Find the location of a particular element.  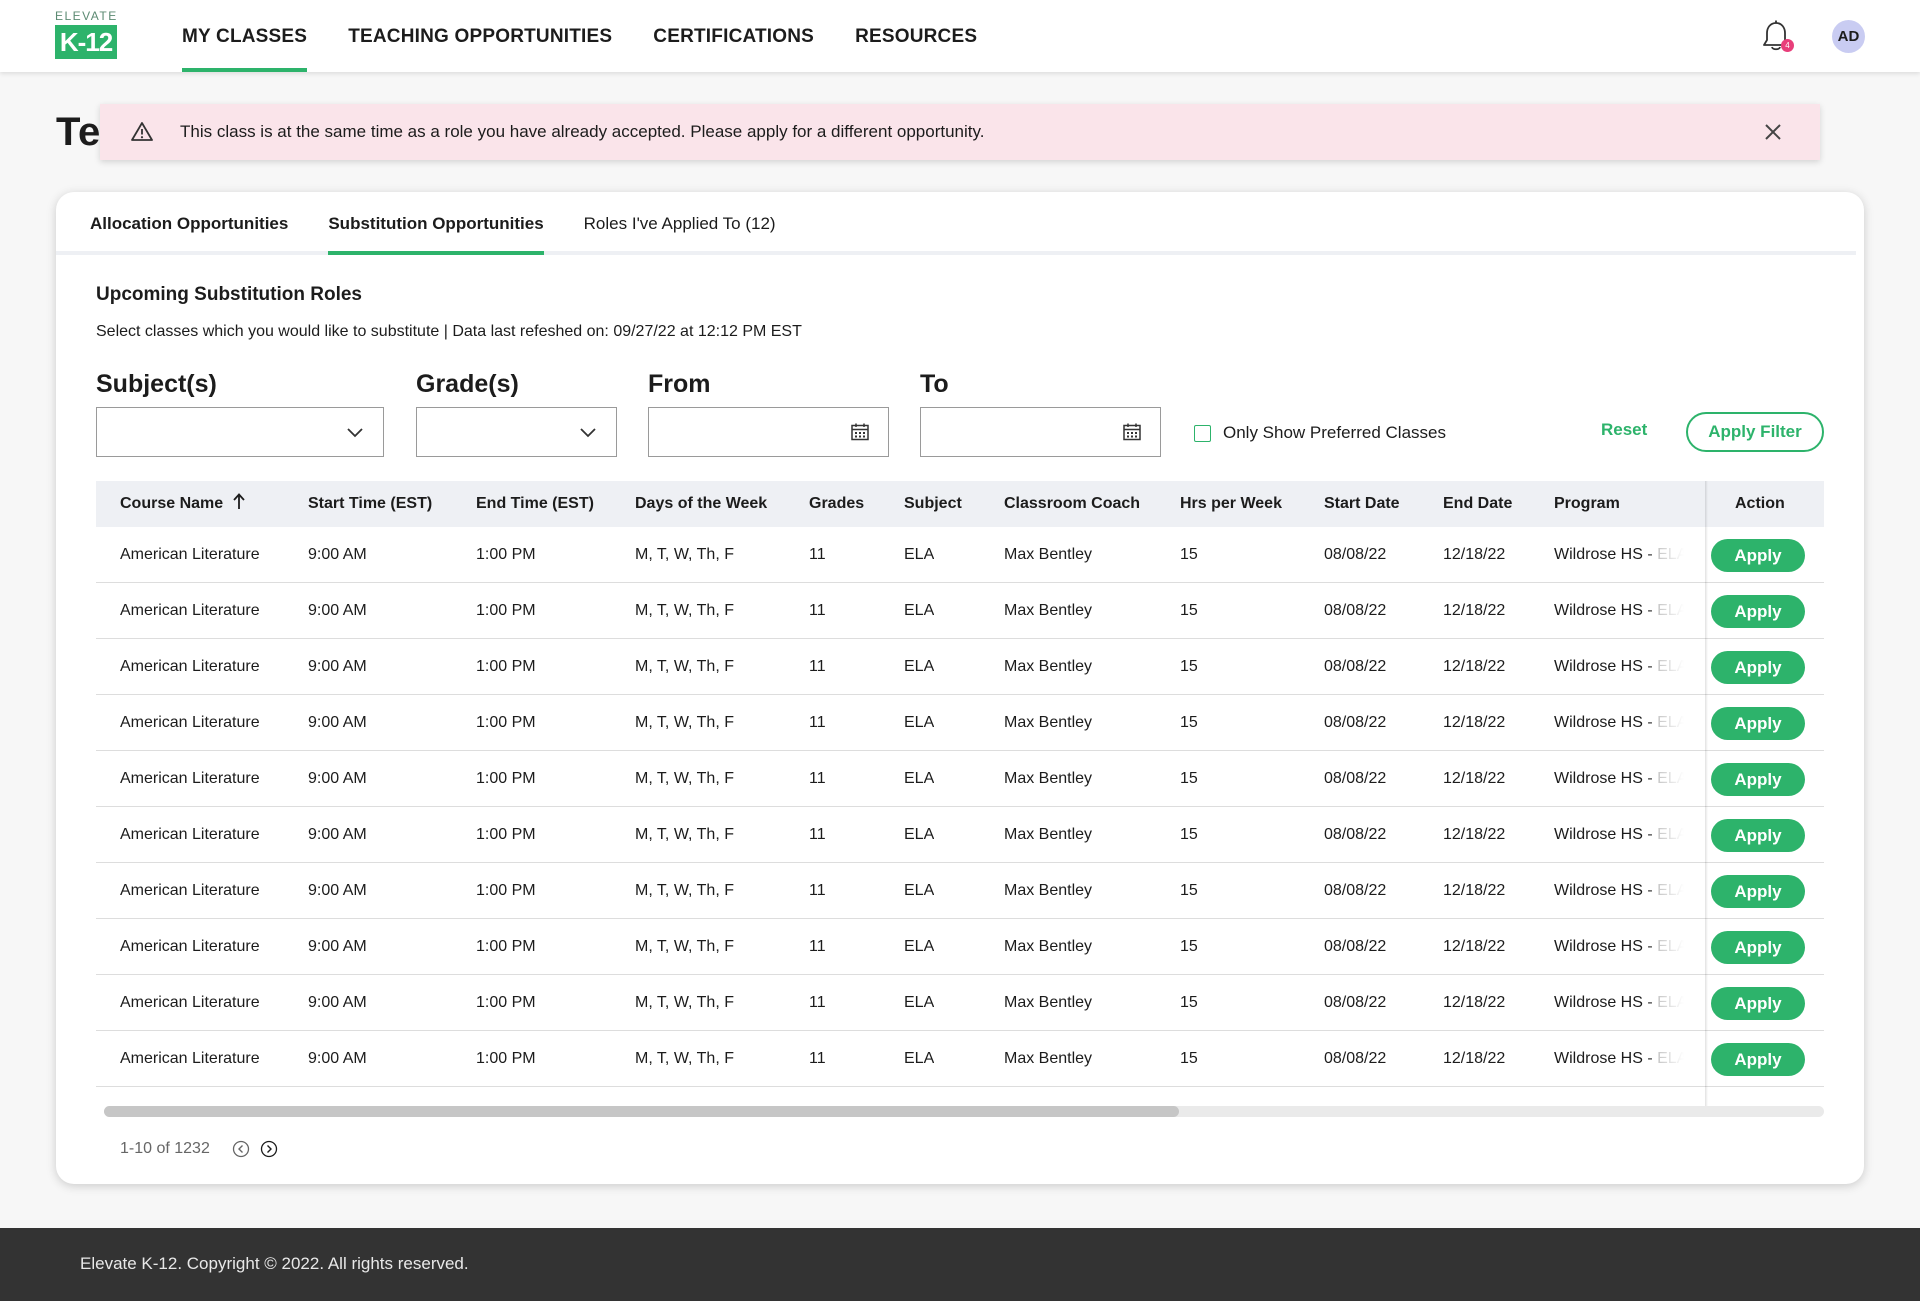

nav-teaching-opportunities: TEACHING OPPORTUNITIES is located at coordinates (480, 36).